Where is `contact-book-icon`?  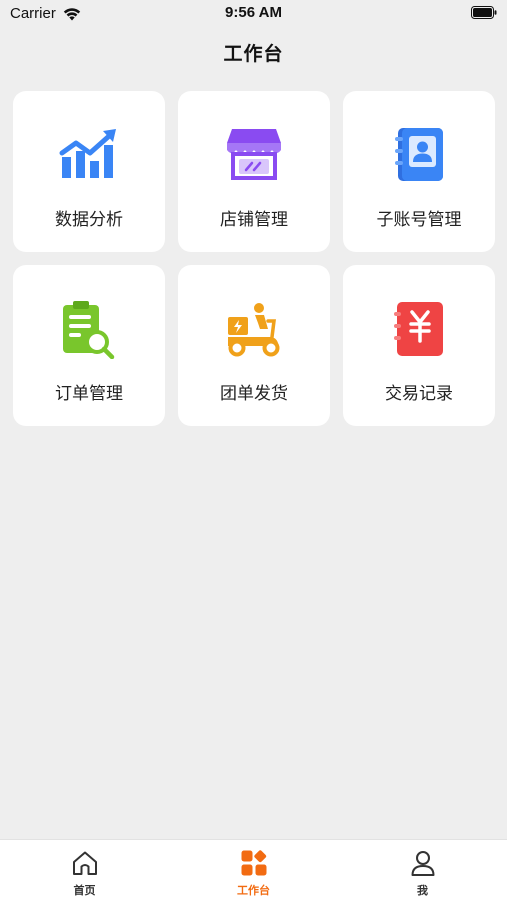
contact-book-icon is located at coordinates (419, 154).